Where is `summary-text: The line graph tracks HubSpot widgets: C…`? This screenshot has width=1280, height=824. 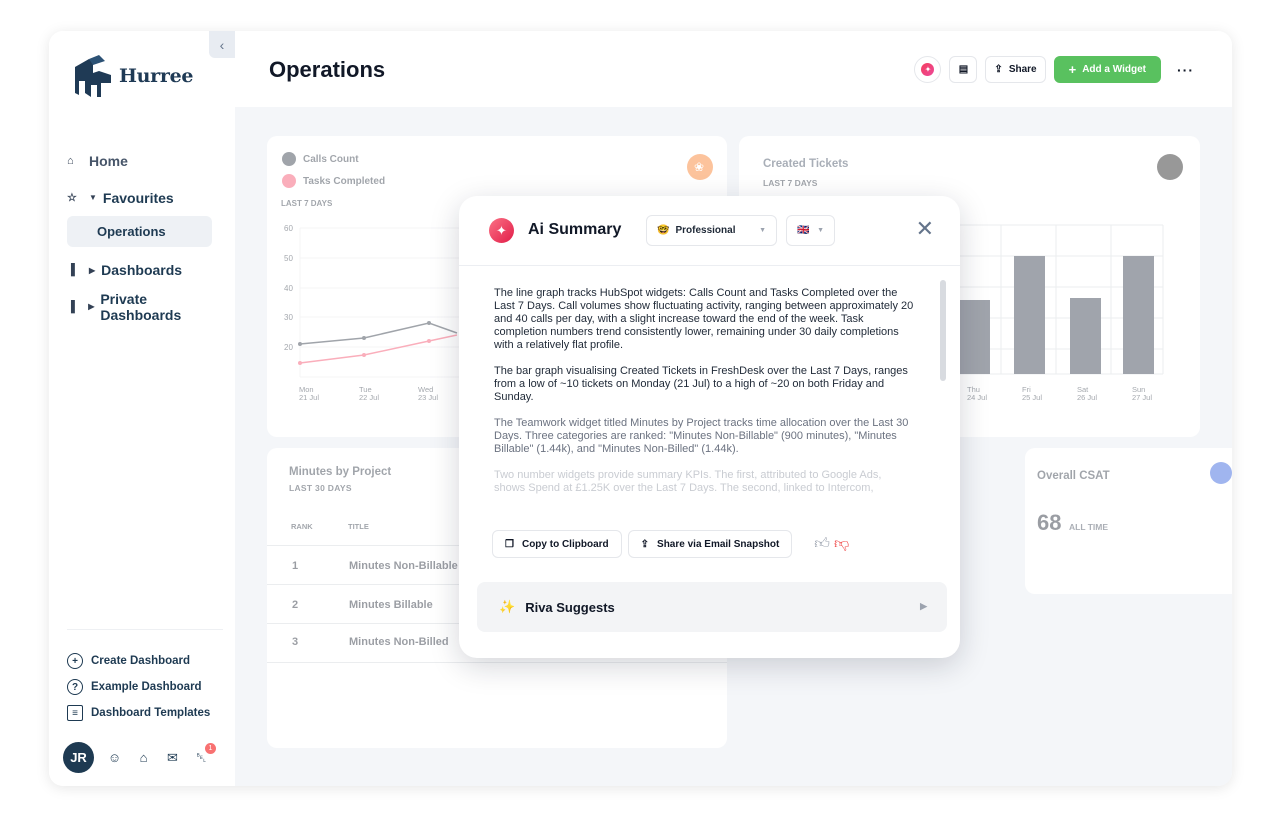 summary-text: The line graph tracks HubSpot widgets: C… is located at coordinates (704, 394).